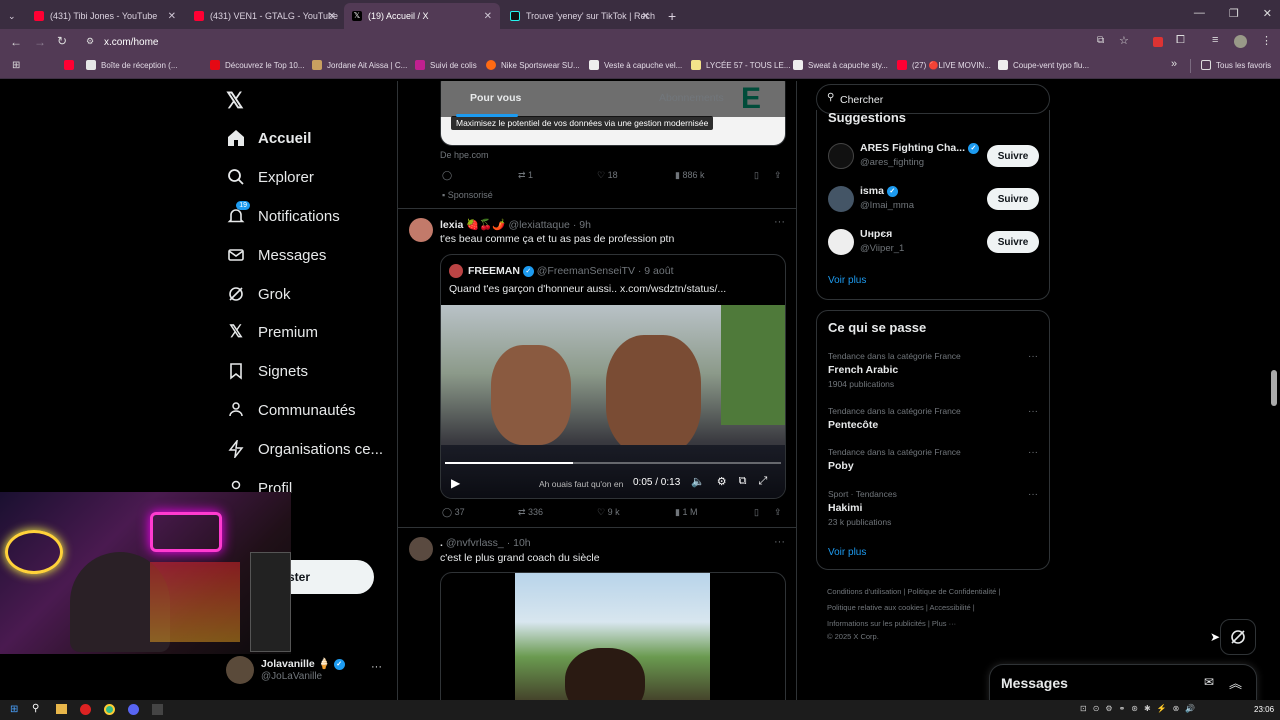  Describe the element at coordinates (62, 41) in the screenshot. I see `reload-icon: ↻` at that location.